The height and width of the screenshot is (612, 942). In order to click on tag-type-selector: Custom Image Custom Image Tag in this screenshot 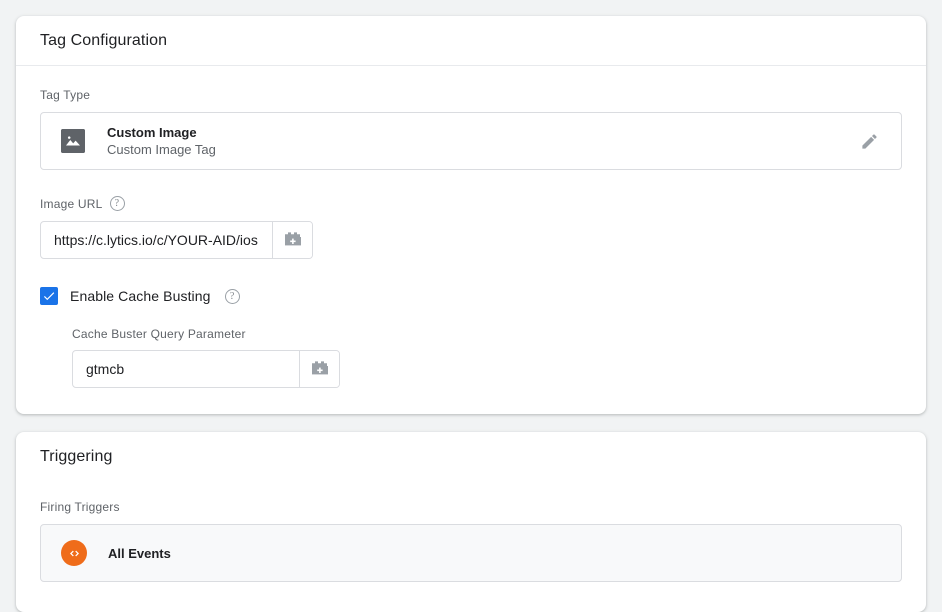, I will do `click(471, 141)`.